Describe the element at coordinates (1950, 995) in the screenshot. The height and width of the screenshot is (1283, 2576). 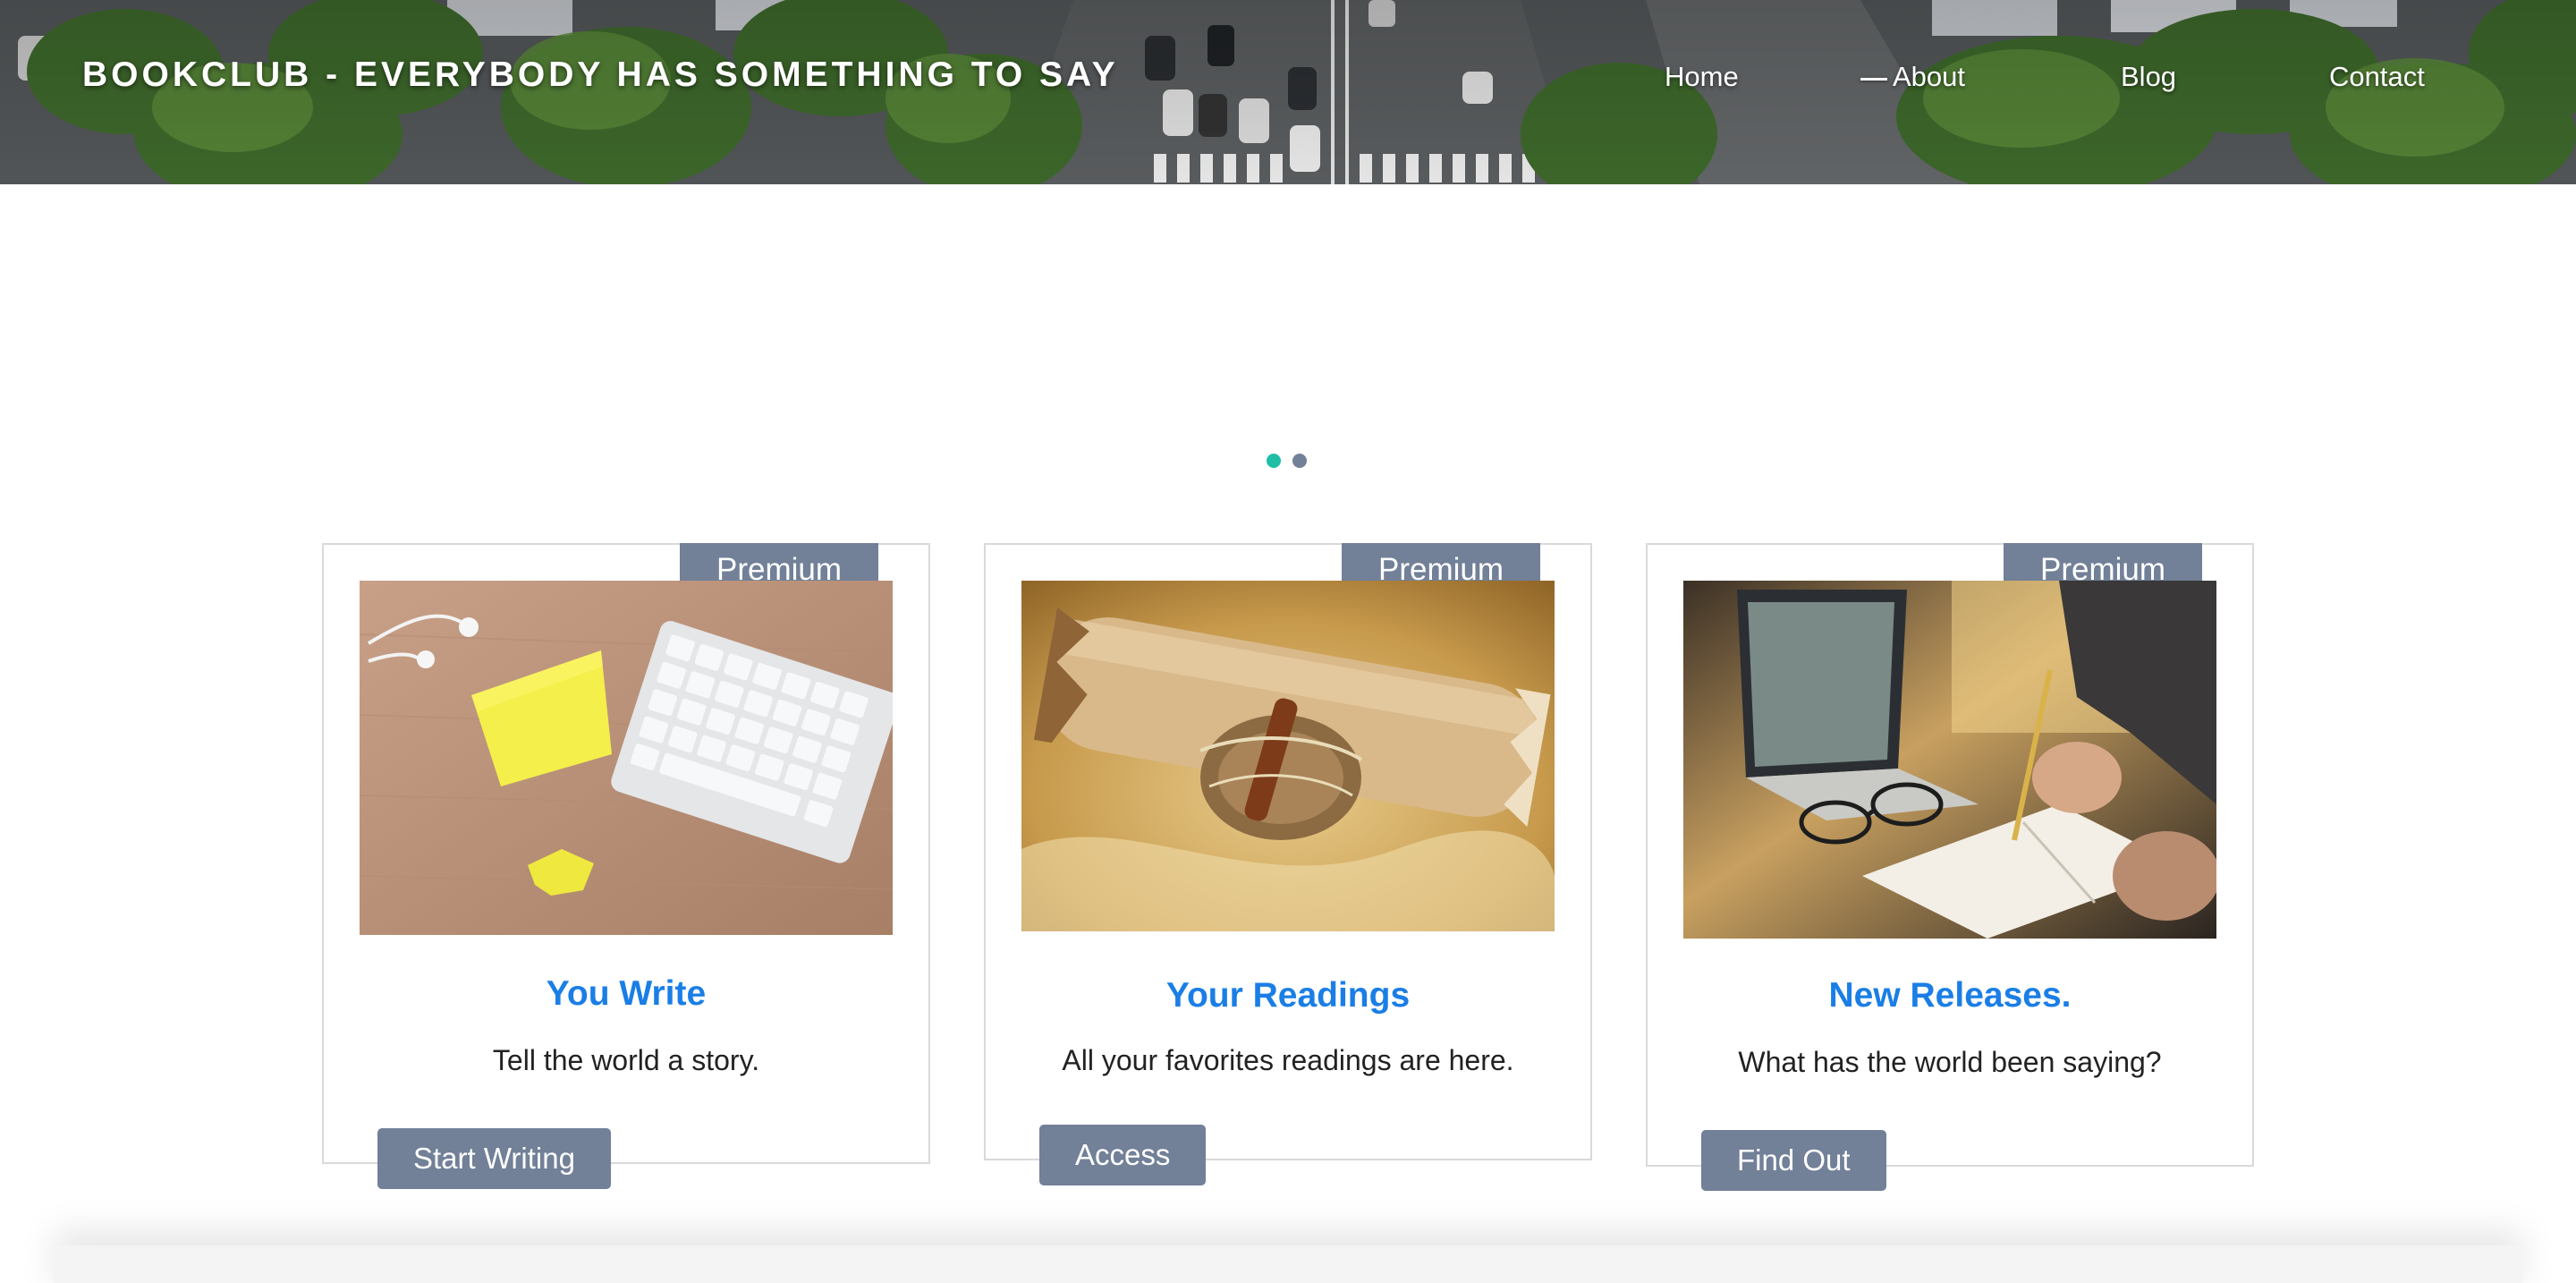
I see `card-title: New Releases.` at that location.